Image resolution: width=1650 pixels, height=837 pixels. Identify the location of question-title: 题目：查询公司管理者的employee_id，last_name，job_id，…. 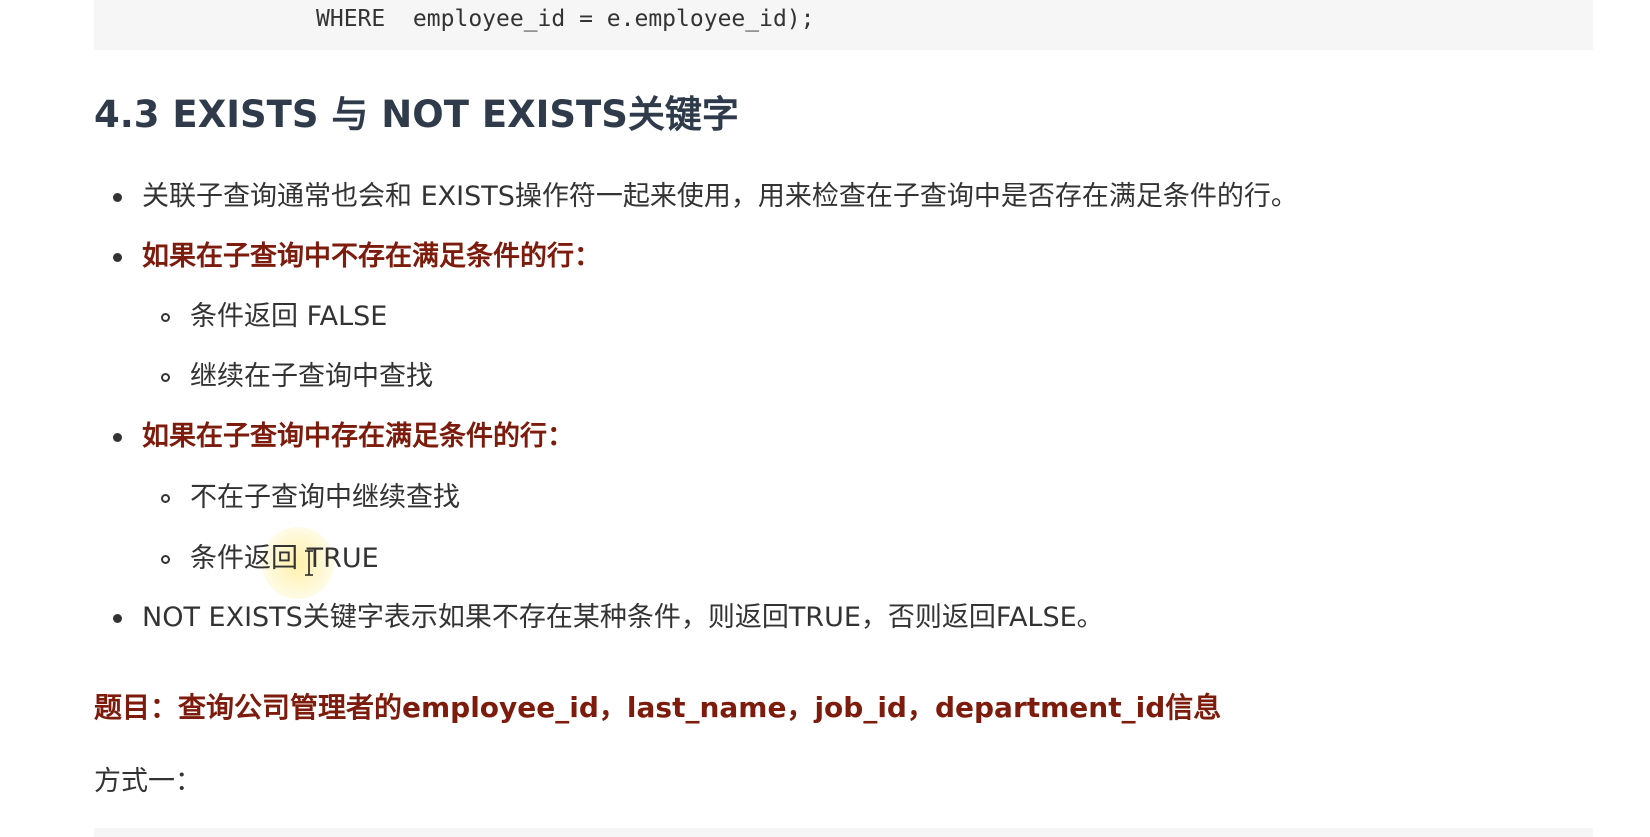
(658, 707).